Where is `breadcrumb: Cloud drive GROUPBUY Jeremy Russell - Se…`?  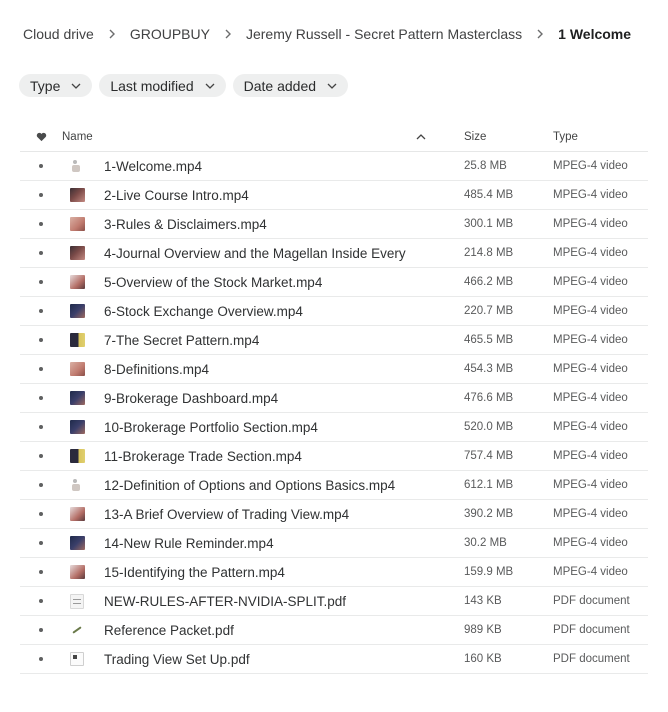 breadcrumb: Cloud drive GROUPBUY Jeremy Russell - Se… is located at coordinates (327, 34).